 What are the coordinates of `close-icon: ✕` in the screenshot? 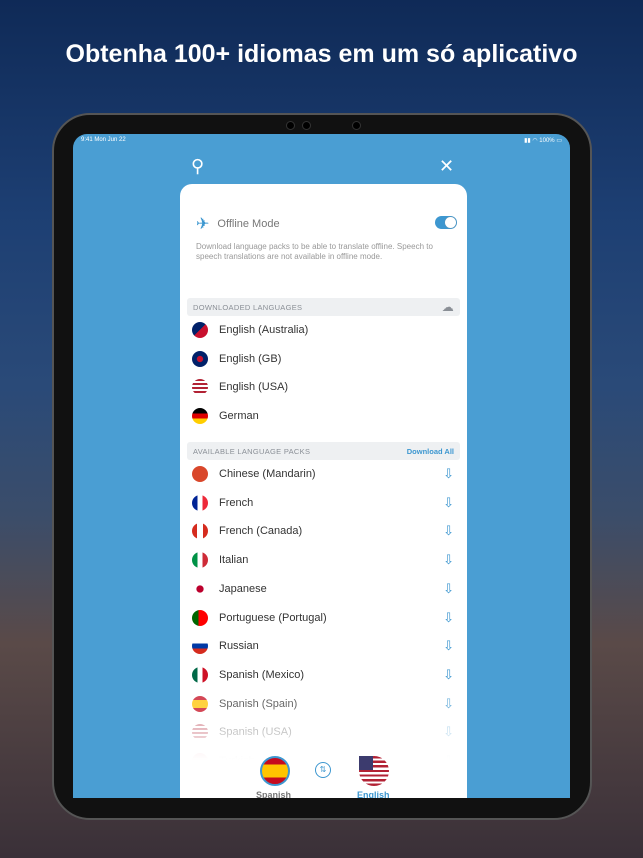 It's located at (446, 166).